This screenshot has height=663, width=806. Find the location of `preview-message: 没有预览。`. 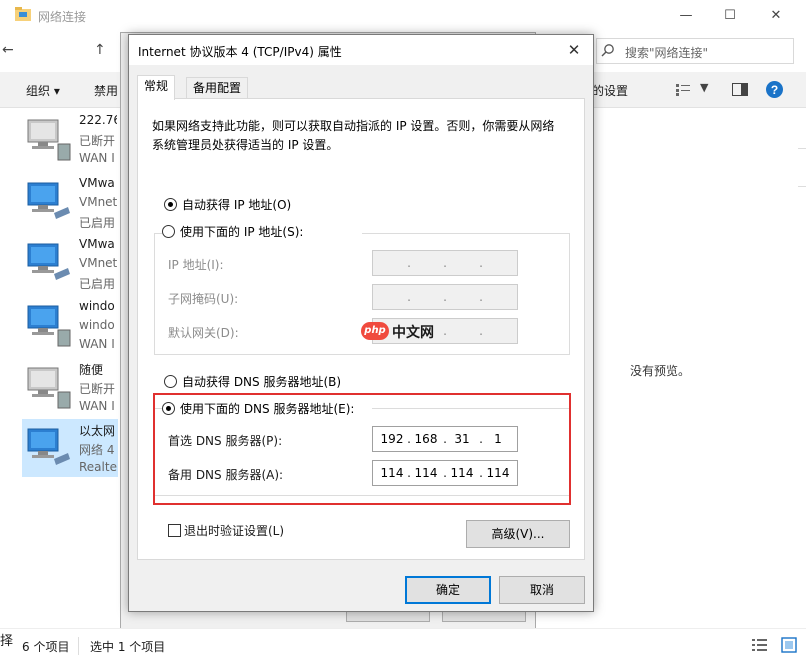

preview-message: 没有预览。 is located at coordinates (660, 371).